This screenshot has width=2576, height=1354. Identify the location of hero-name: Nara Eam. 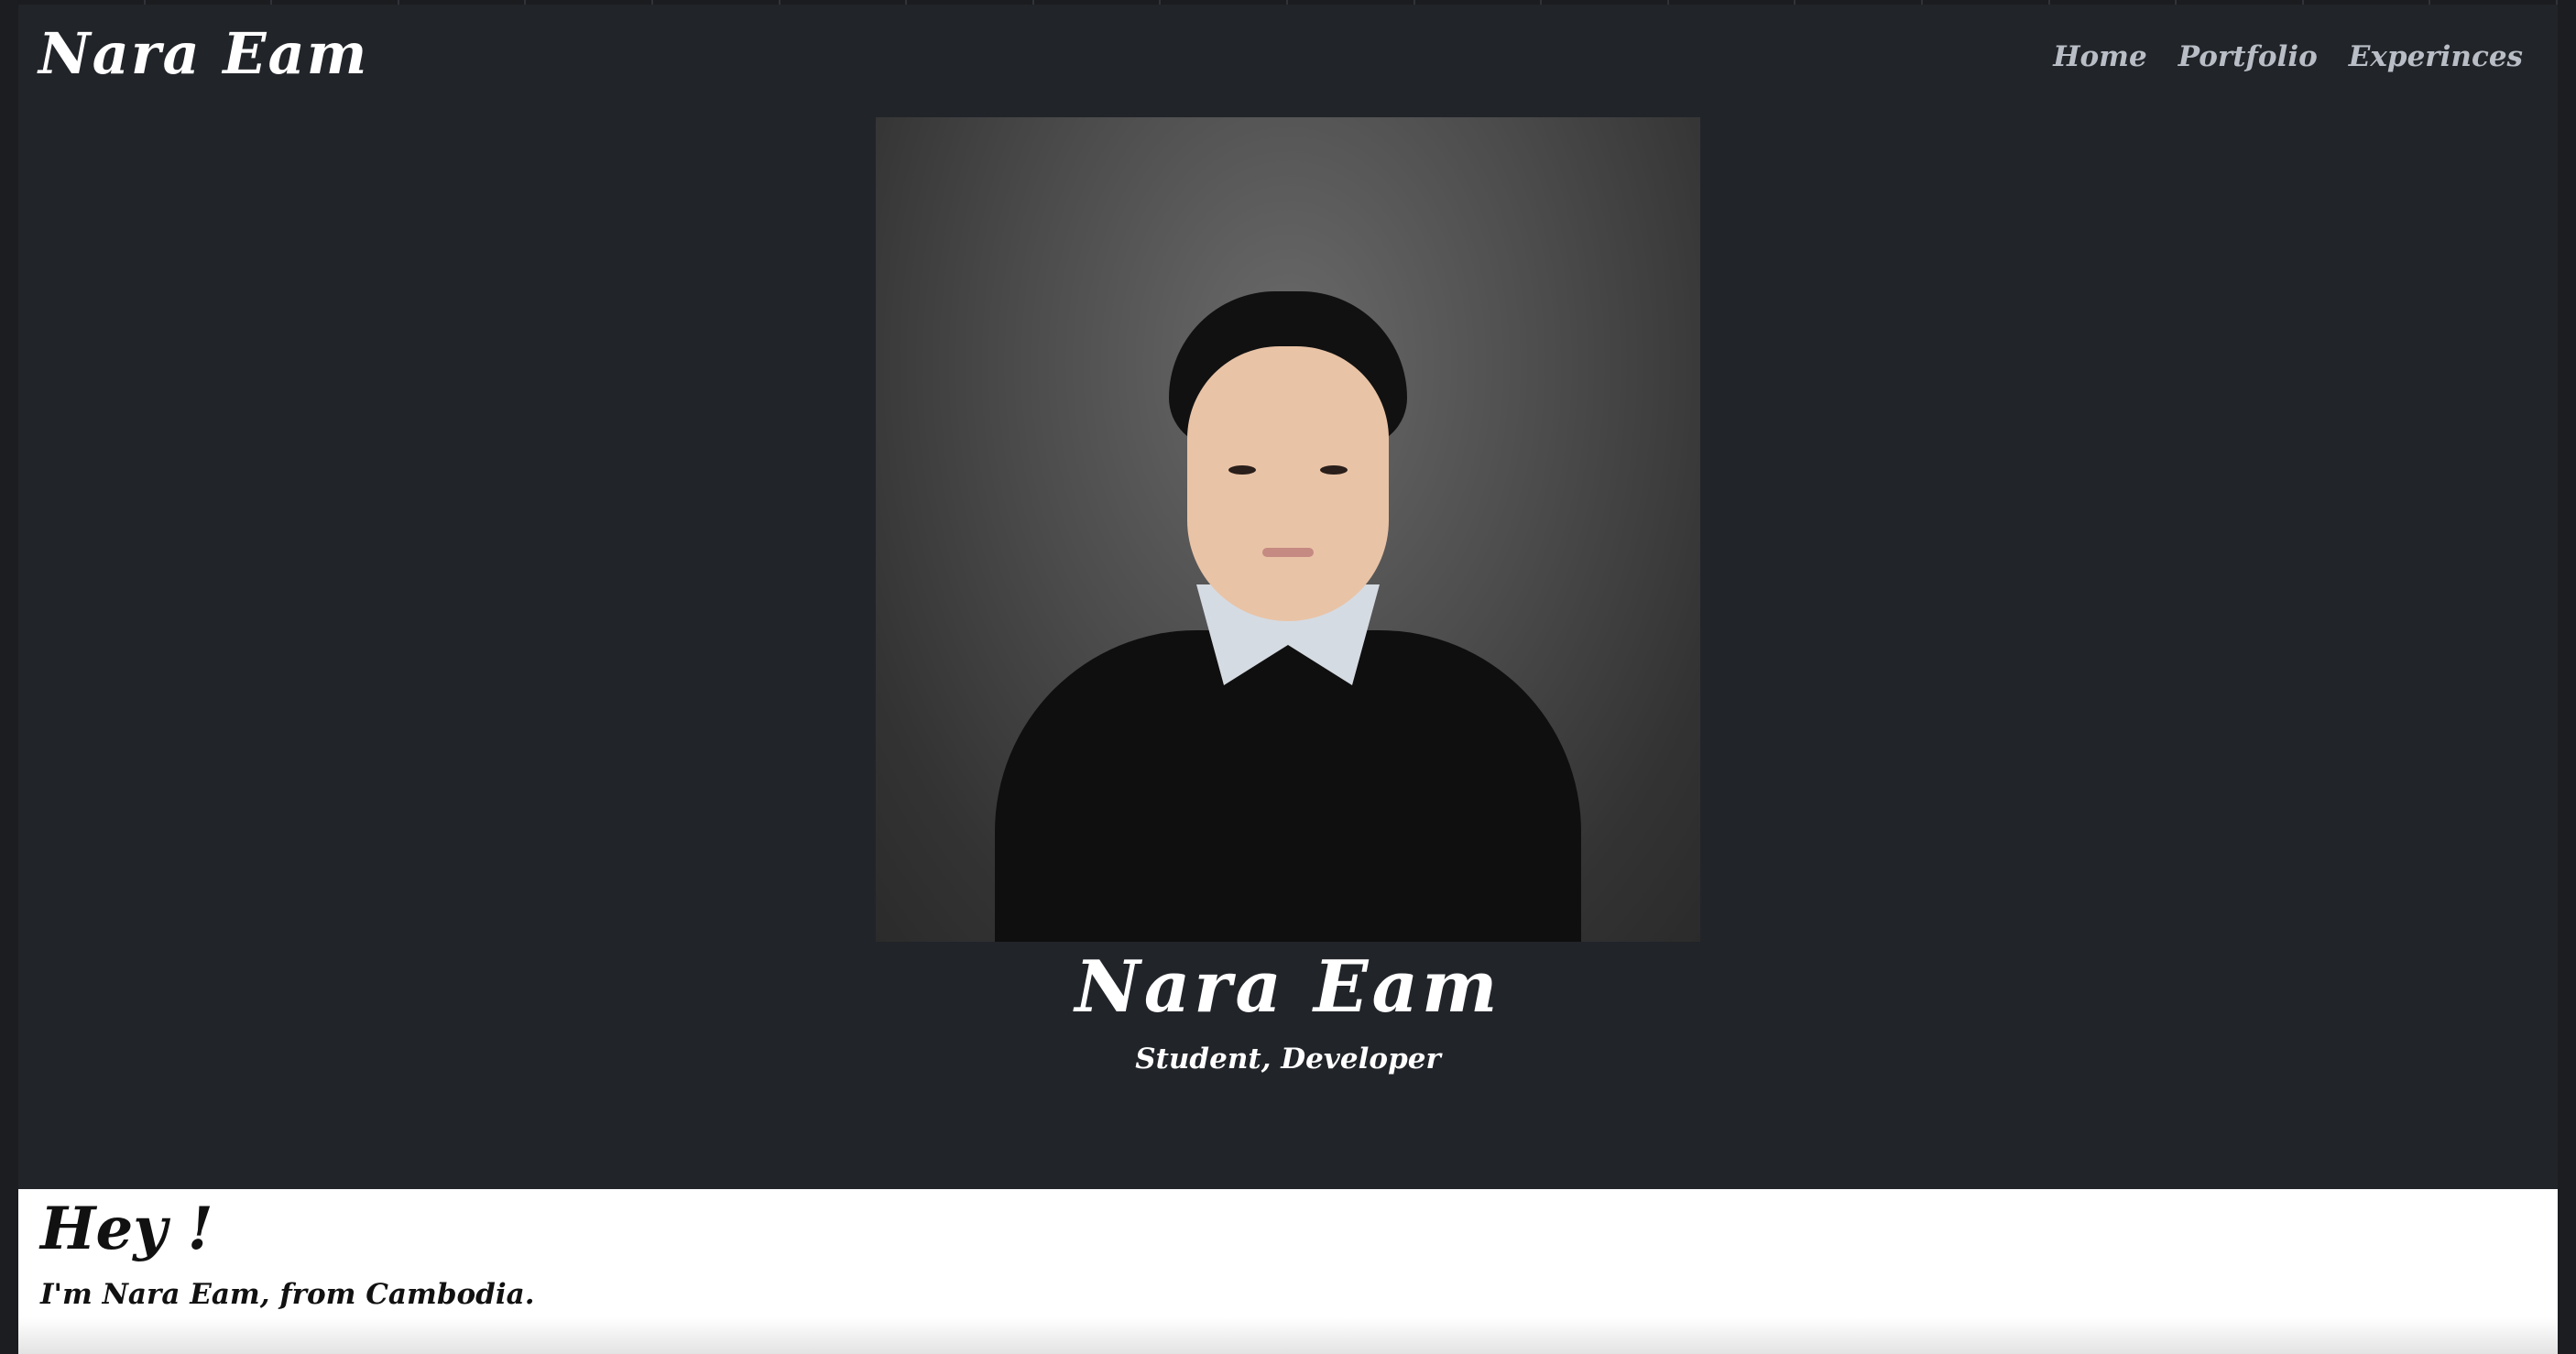
(1288, 987).